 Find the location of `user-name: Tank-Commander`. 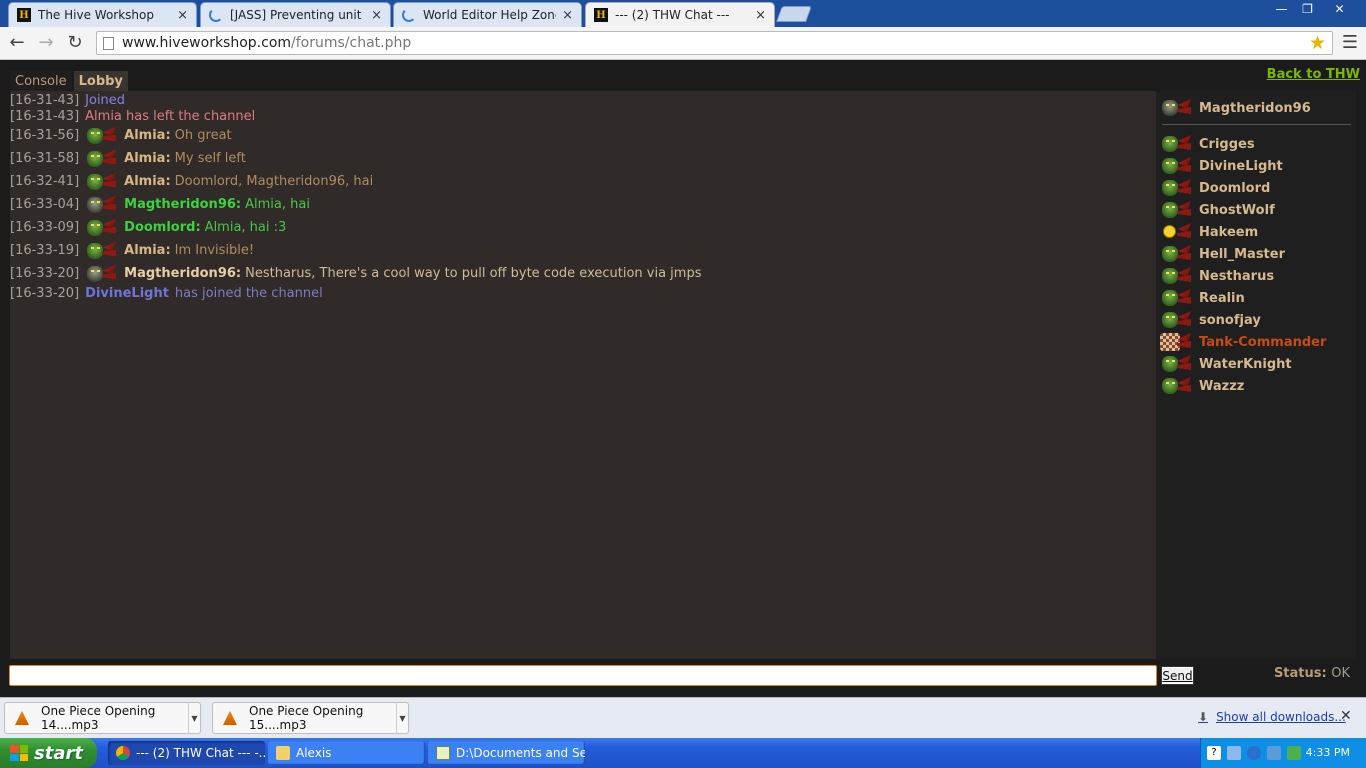

user-name: Tank-Commander is located at coordinates (1263, 342).